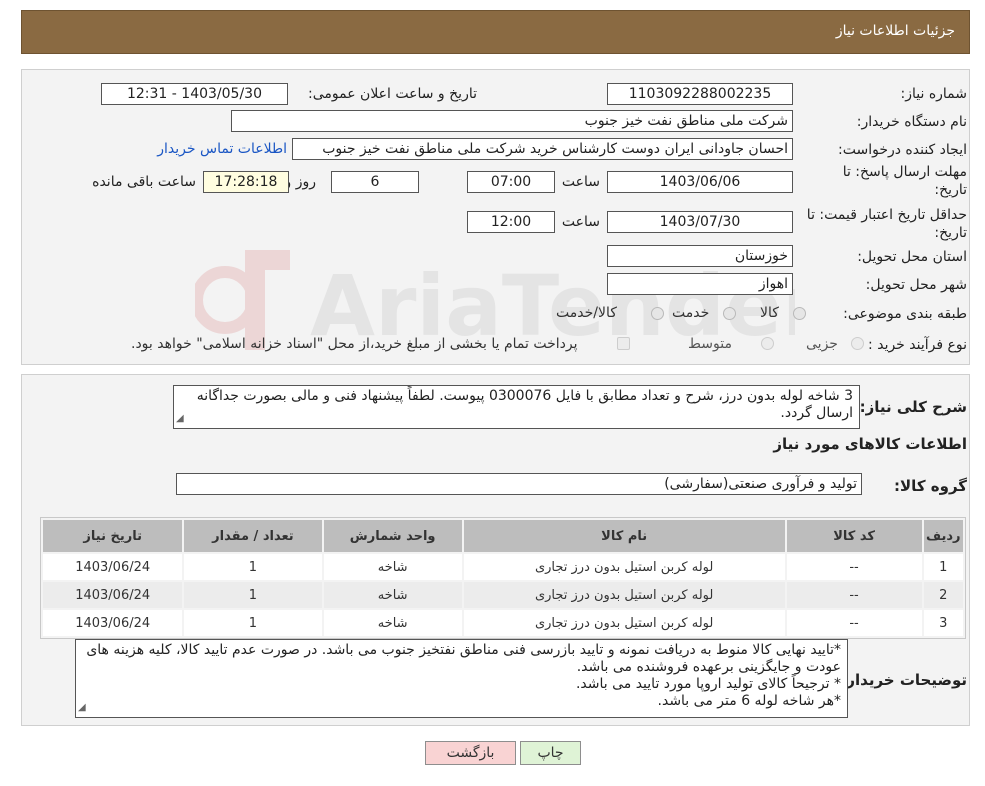 This screenshot has height=786, width=985. I want to click on need-number-field: 1103092288002235, so click(700, 94).